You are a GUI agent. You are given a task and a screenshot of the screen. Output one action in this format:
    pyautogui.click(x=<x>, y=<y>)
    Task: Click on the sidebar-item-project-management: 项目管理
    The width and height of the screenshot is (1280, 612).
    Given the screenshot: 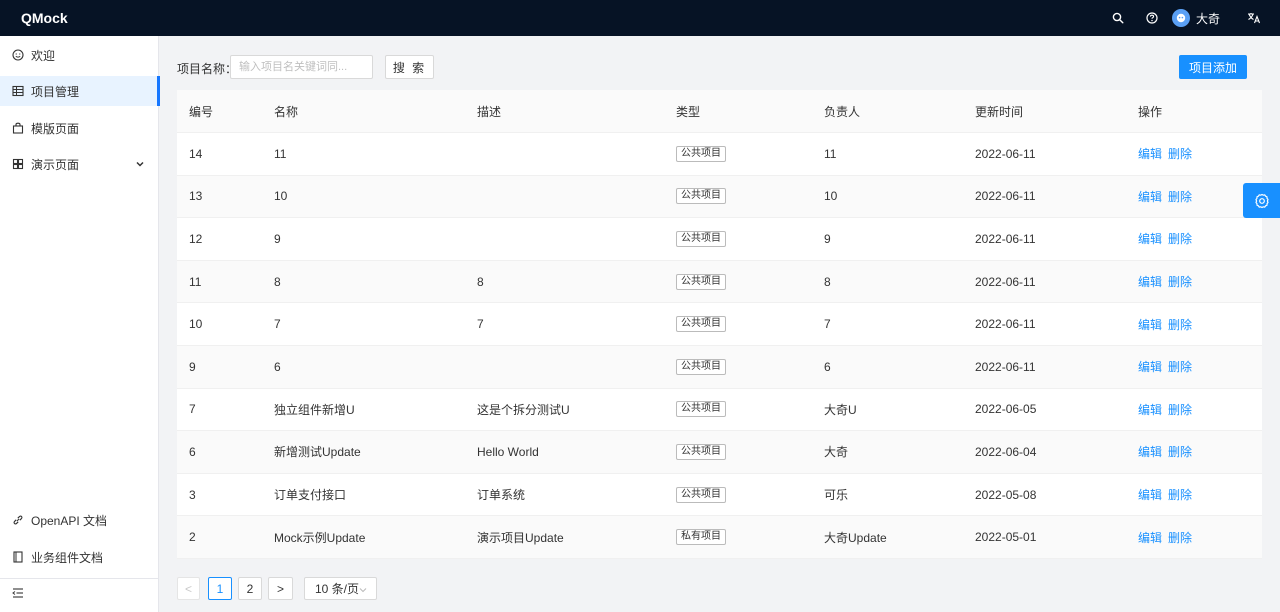 What is the action you would take?
    pyautogui.click(x=80, y=91)
    